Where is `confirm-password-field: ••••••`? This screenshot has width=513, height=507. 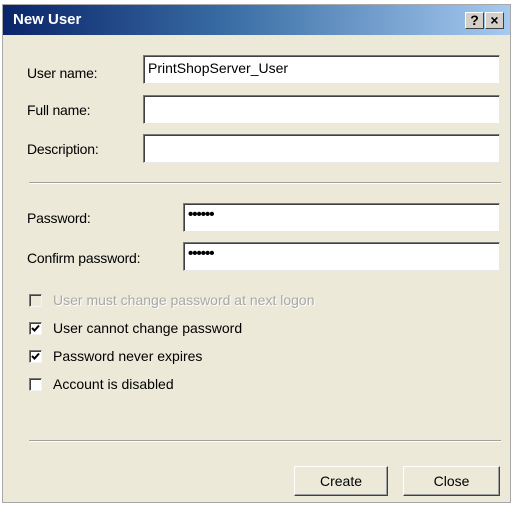
confirm-password-field: •••••• is located at coordinates (341, 256).